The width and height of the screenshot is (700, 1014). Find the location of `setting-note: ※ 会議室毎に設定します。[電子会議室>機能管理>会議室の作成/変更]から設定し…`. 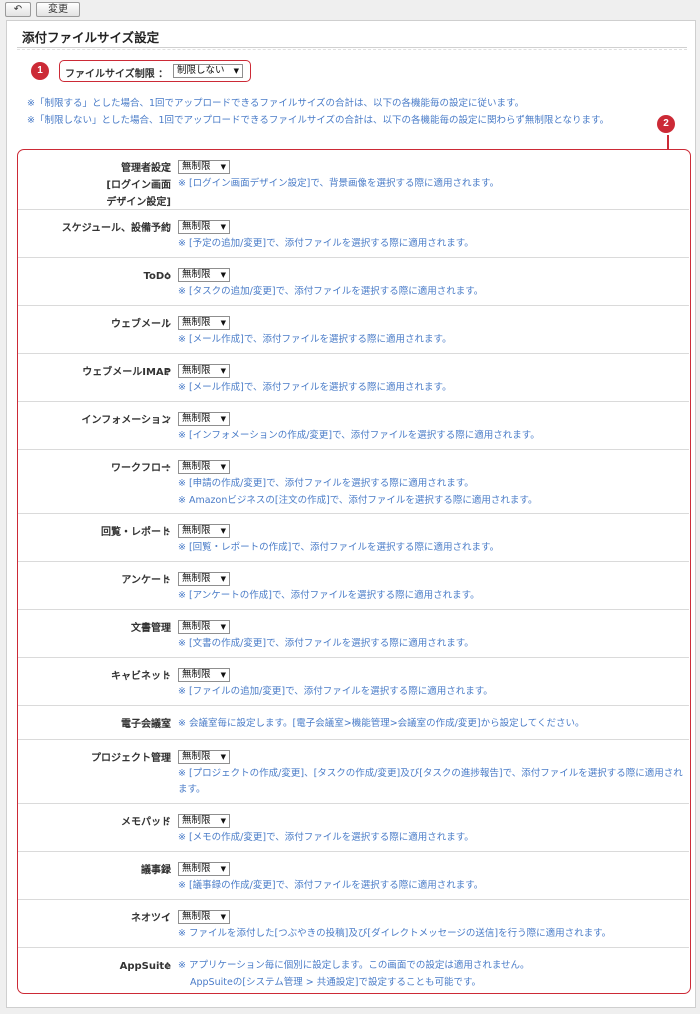

setting-note: ※ 会議室毎に設定します。[電子会議室>機能管理>会議室の作成/変更]から設定し… is located at coordinates (381, 723).